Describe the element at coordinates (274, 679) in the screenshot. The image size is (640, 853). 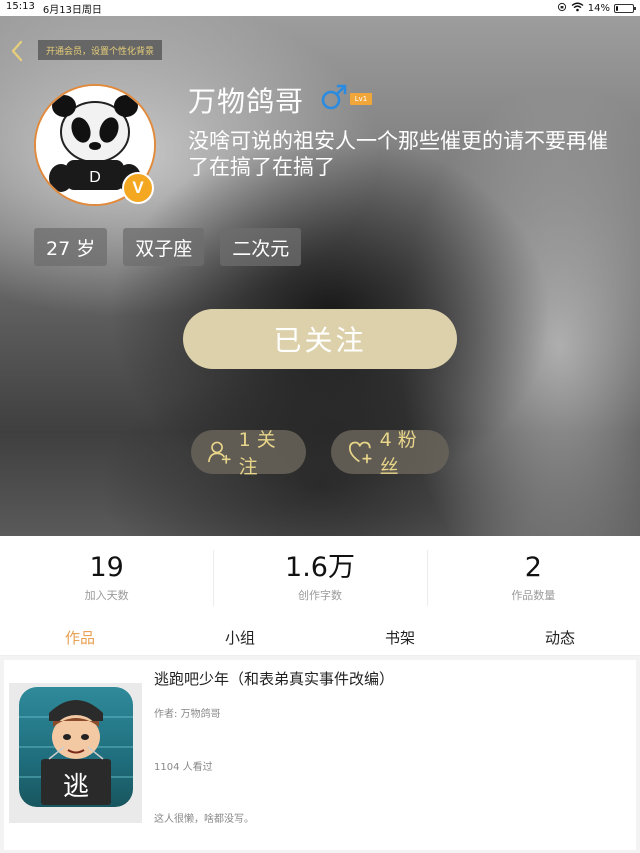
I see `work-title: 逃跑吧少年（和表弟真实事件改编）` at that location.